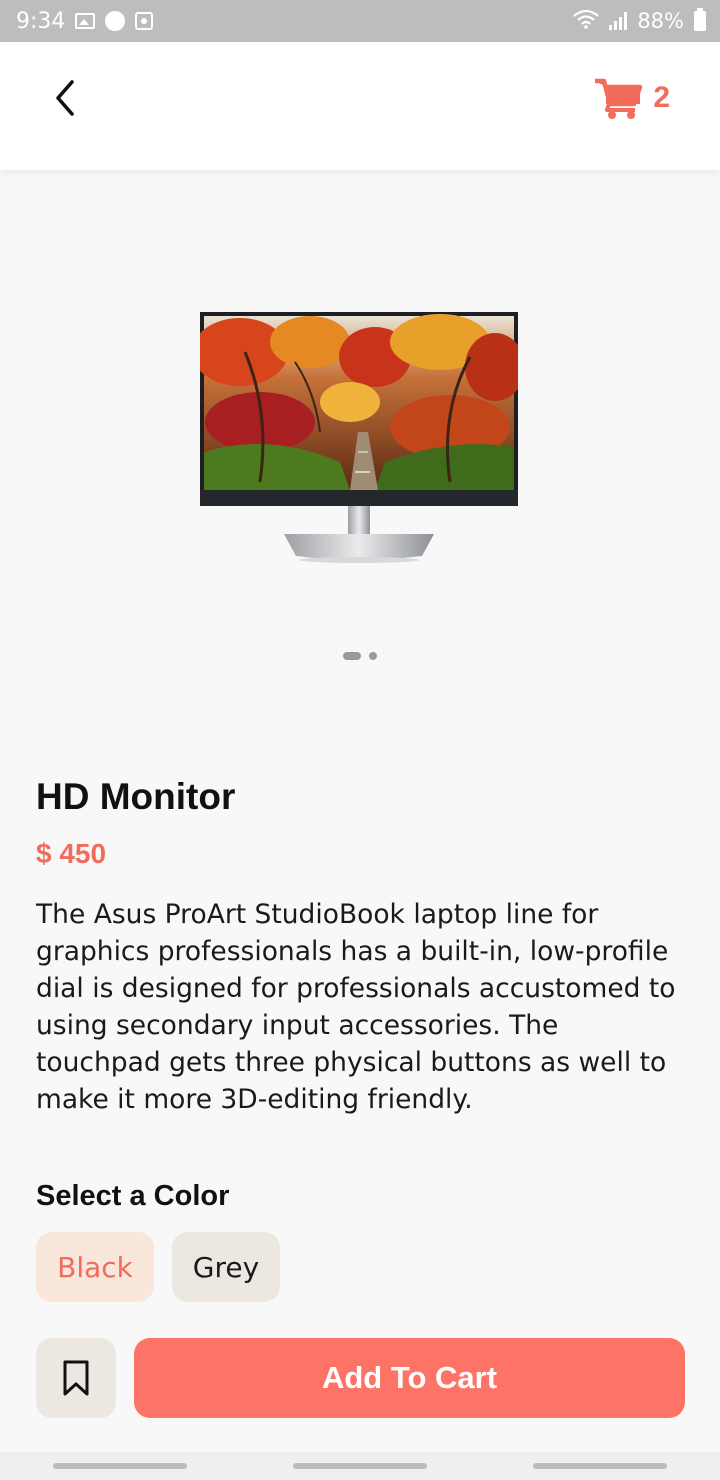  Describe the element at coordinates (352, 656) in the screenshot. I see `pagination-dot-active` at that location.